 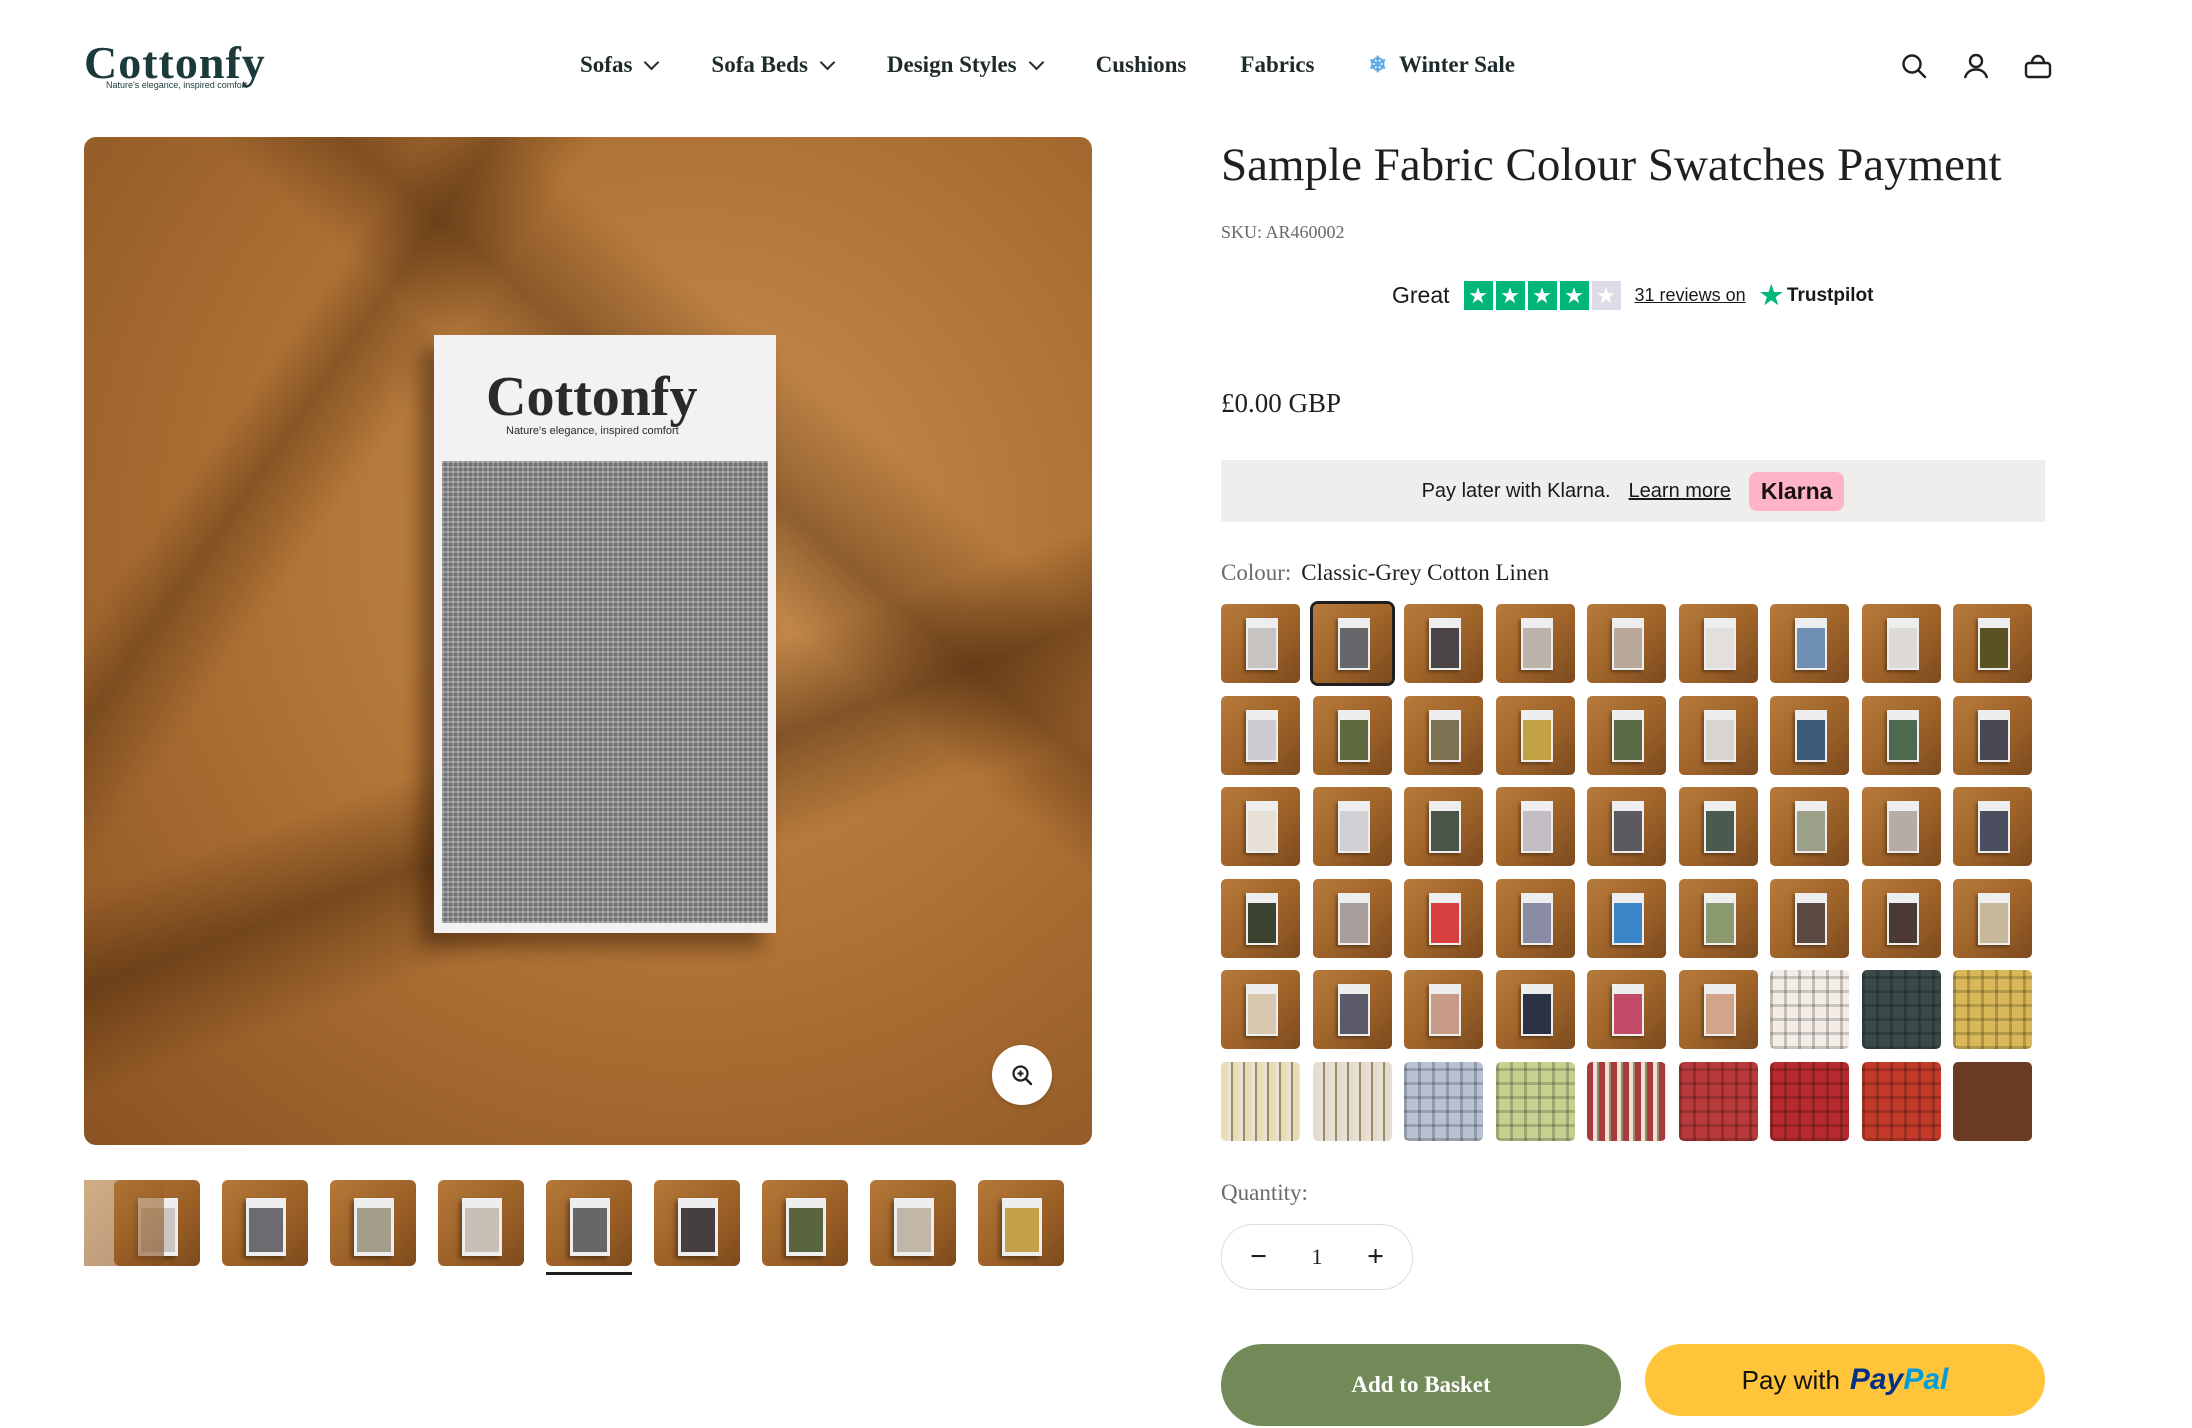 I want to click on nav-item-label: Cushions, so click(x=1141, y=64).